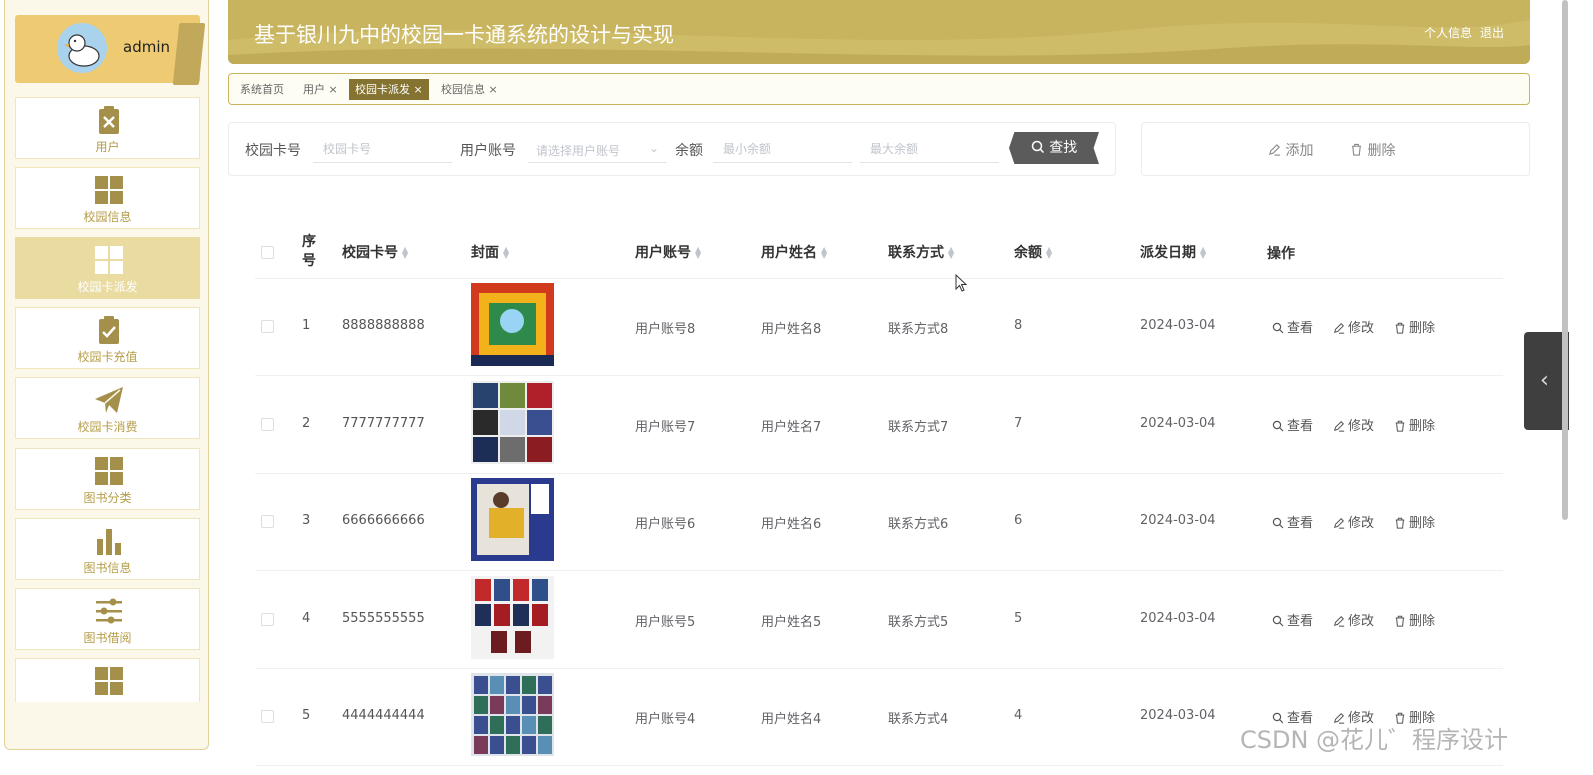 This screenshot has height=775, width=1593. Describe the element at coordinates (107, 338) in the screenshot. I see `sidebar-item-card-recharge: 校园卡充值` at that location.